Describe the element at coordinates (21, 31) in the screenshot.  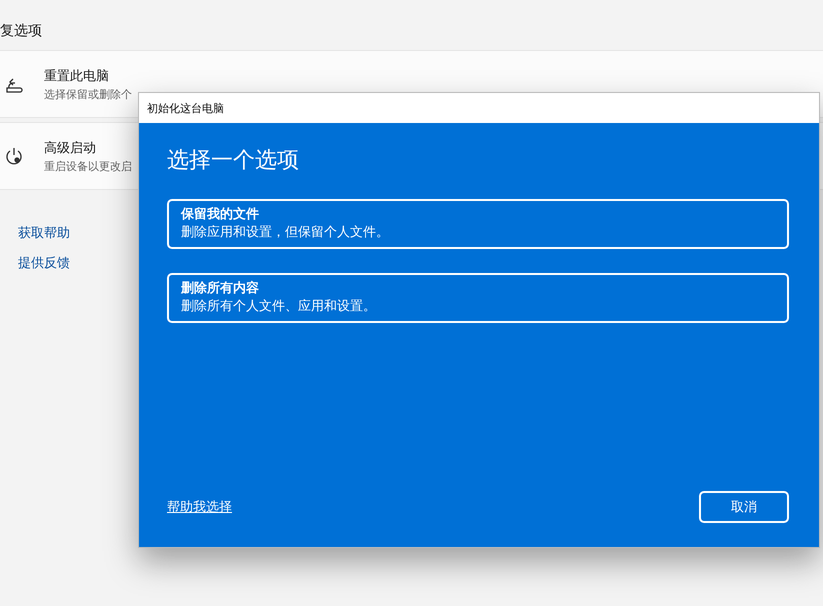
I see `section-title: 复选项` at that location.